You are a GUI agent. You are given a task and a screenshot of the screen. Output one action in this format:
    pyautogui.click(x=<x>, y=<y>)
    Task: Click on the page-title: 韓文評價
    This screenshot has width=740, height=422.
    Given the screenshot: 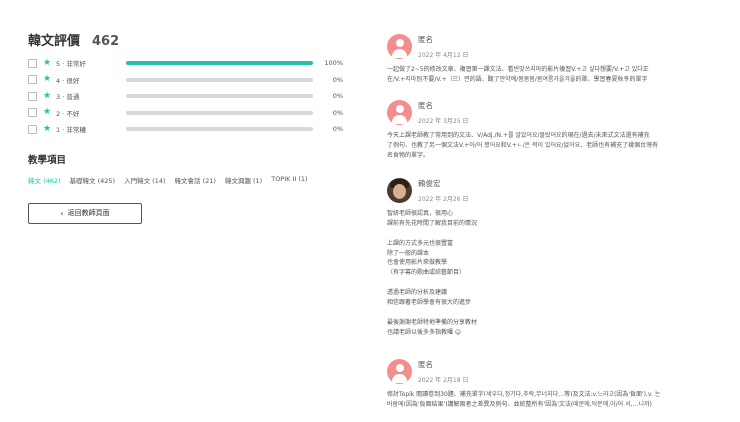 What is the action you would take?
    pyautogui.click(x=54, y=41)
    